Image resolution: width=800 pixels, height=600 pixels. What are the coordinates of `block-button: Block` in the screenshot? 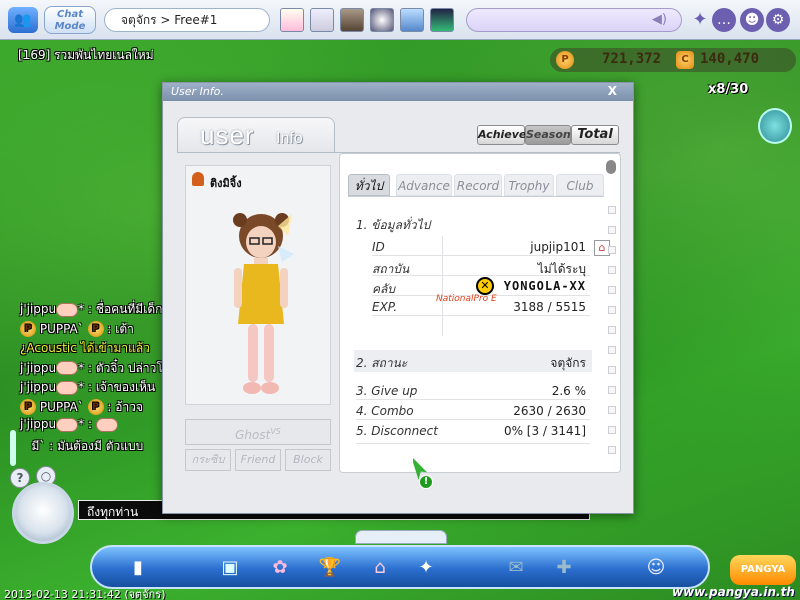 It's located at (308, 460).